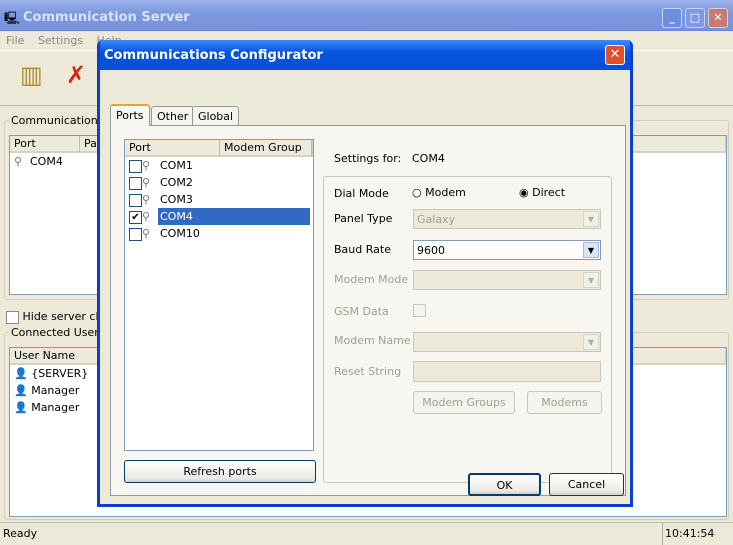  I want to click on tab-ports: Ports, so click(130, 115).